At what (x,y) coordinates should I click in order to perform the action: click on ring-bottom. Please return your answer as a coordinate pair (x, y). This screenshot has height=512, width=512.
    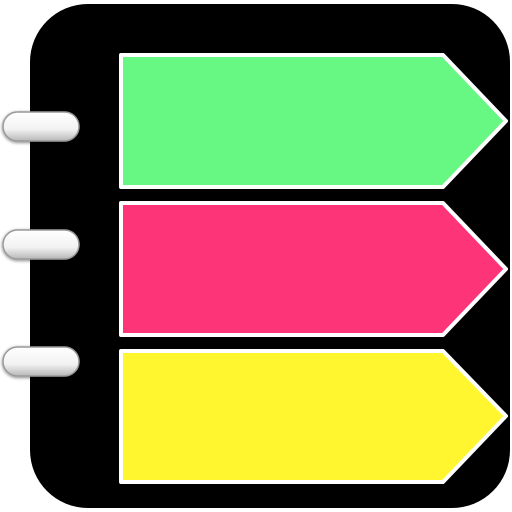
    Looking at the image, I should click on (41, 361).